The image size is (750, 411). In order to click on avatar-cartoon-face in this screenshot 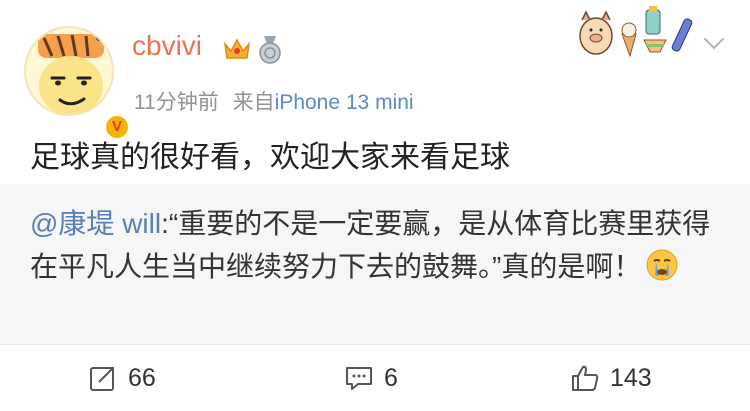, I will do `click(69, 71)`.